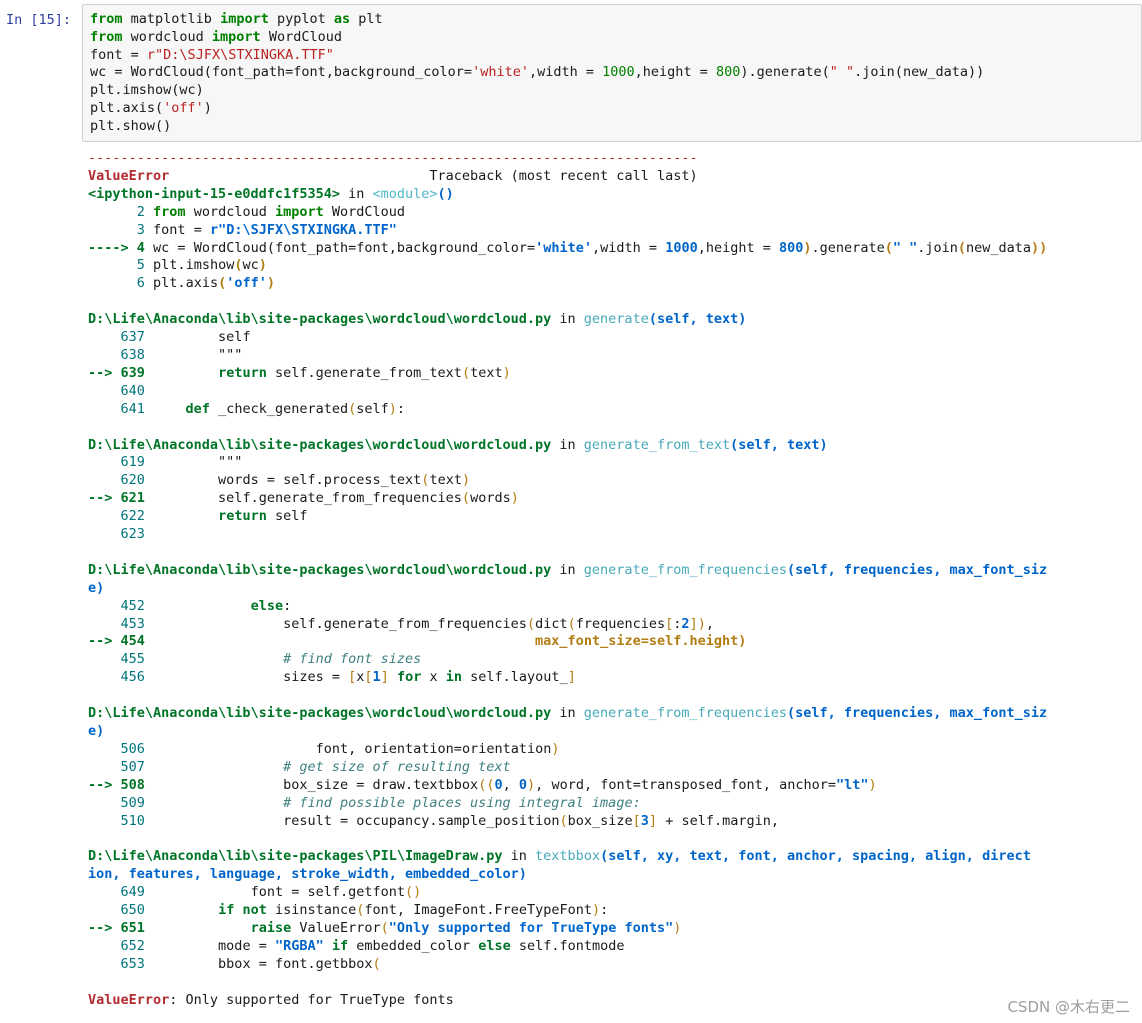 This screenshot has height=1023, width=1142. Describe the element at coordinates (563, 175) in the screenshot. I see `traceback-header: Traceback (most recent call last)` at that location.